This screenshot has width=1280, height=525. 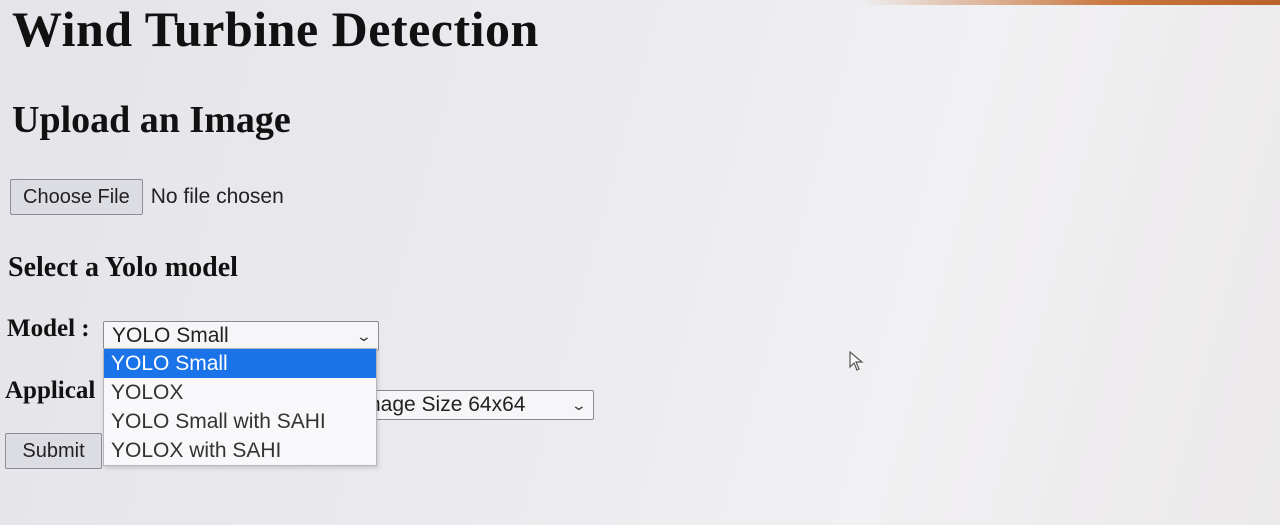 What do you see at coordinates (447, 404) in the screenshot?
I see `application-select-value: nage Size 64x64` at bounding box center [447, 404].